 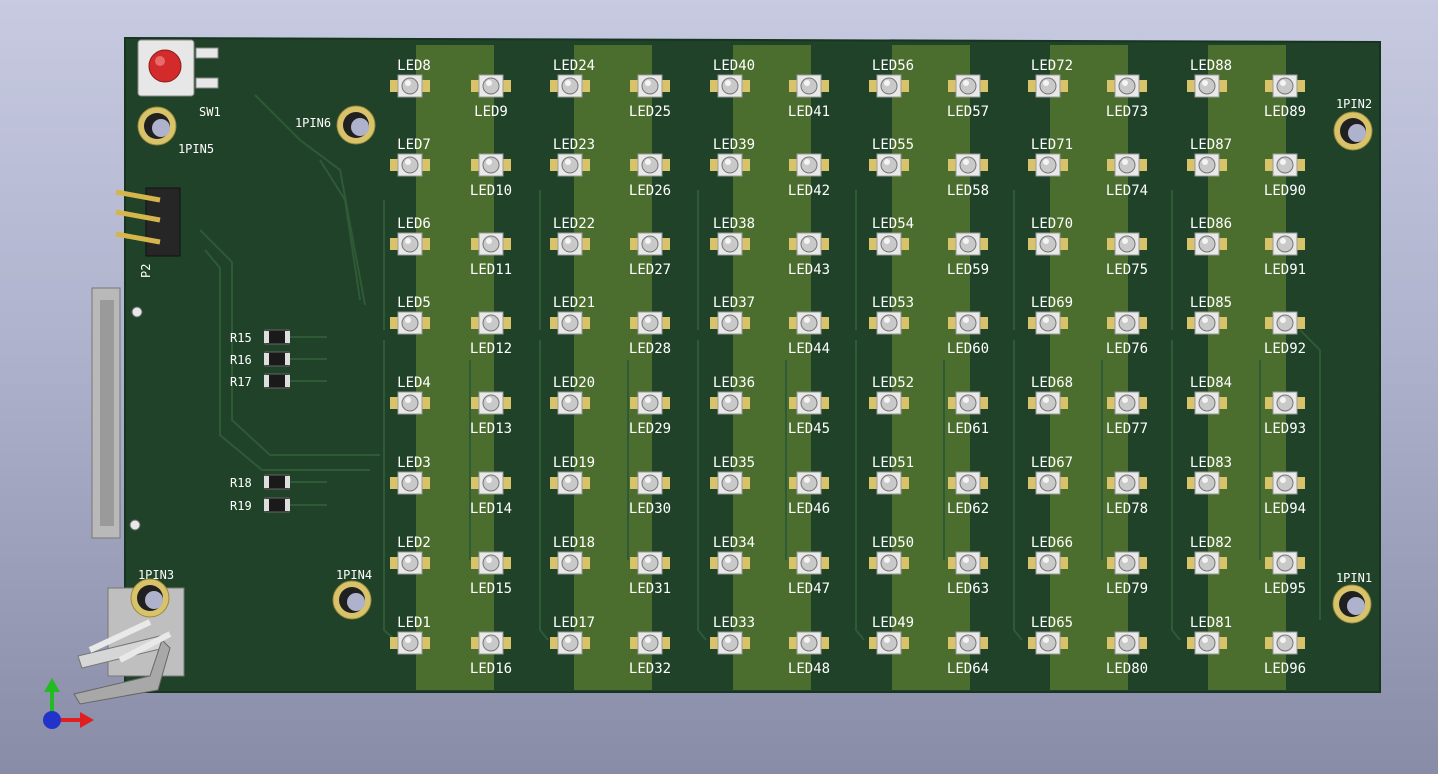 I want to click on led-label: LED16, so click(x=491, y=669).